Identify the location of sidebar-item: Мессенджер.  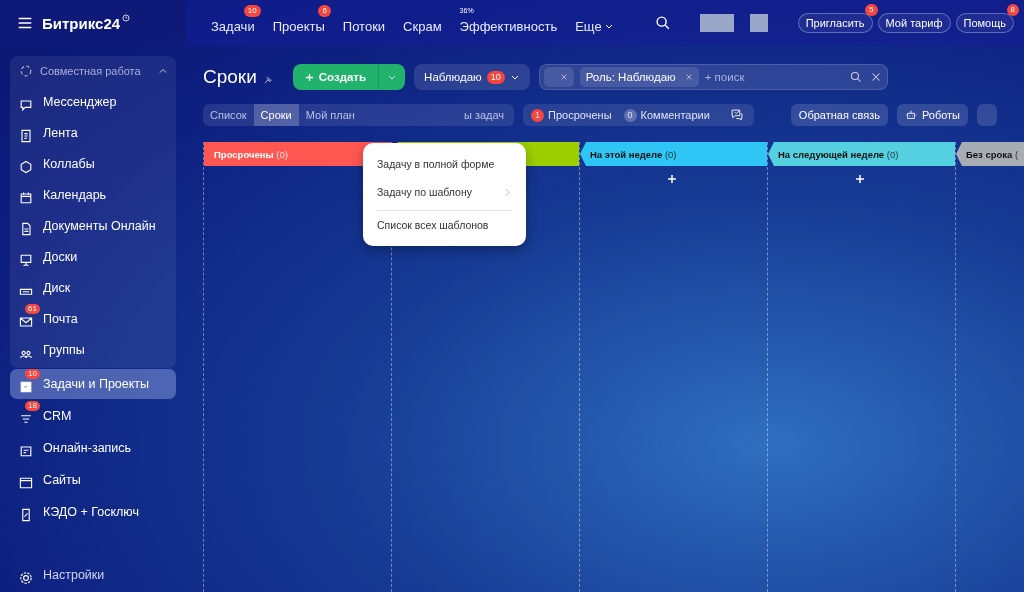
(93, 102).